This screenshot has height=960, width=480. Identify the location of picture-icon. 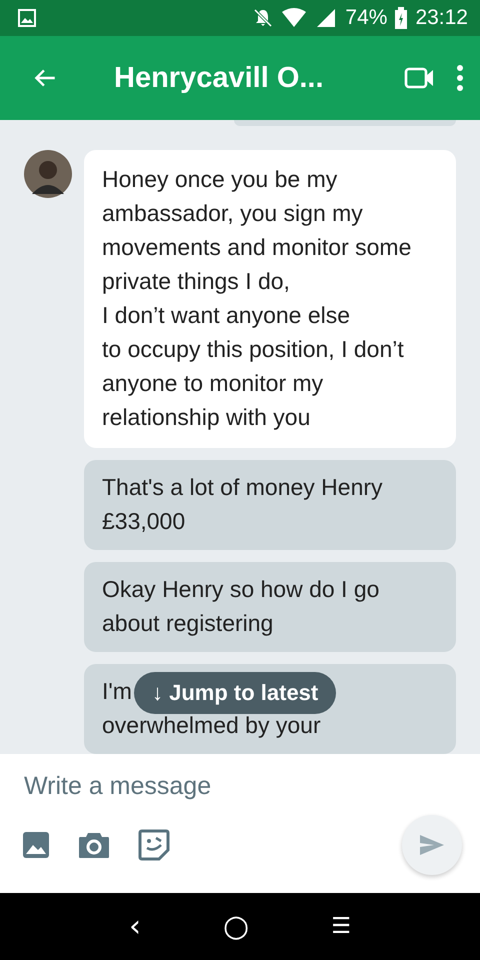
(27, 18).